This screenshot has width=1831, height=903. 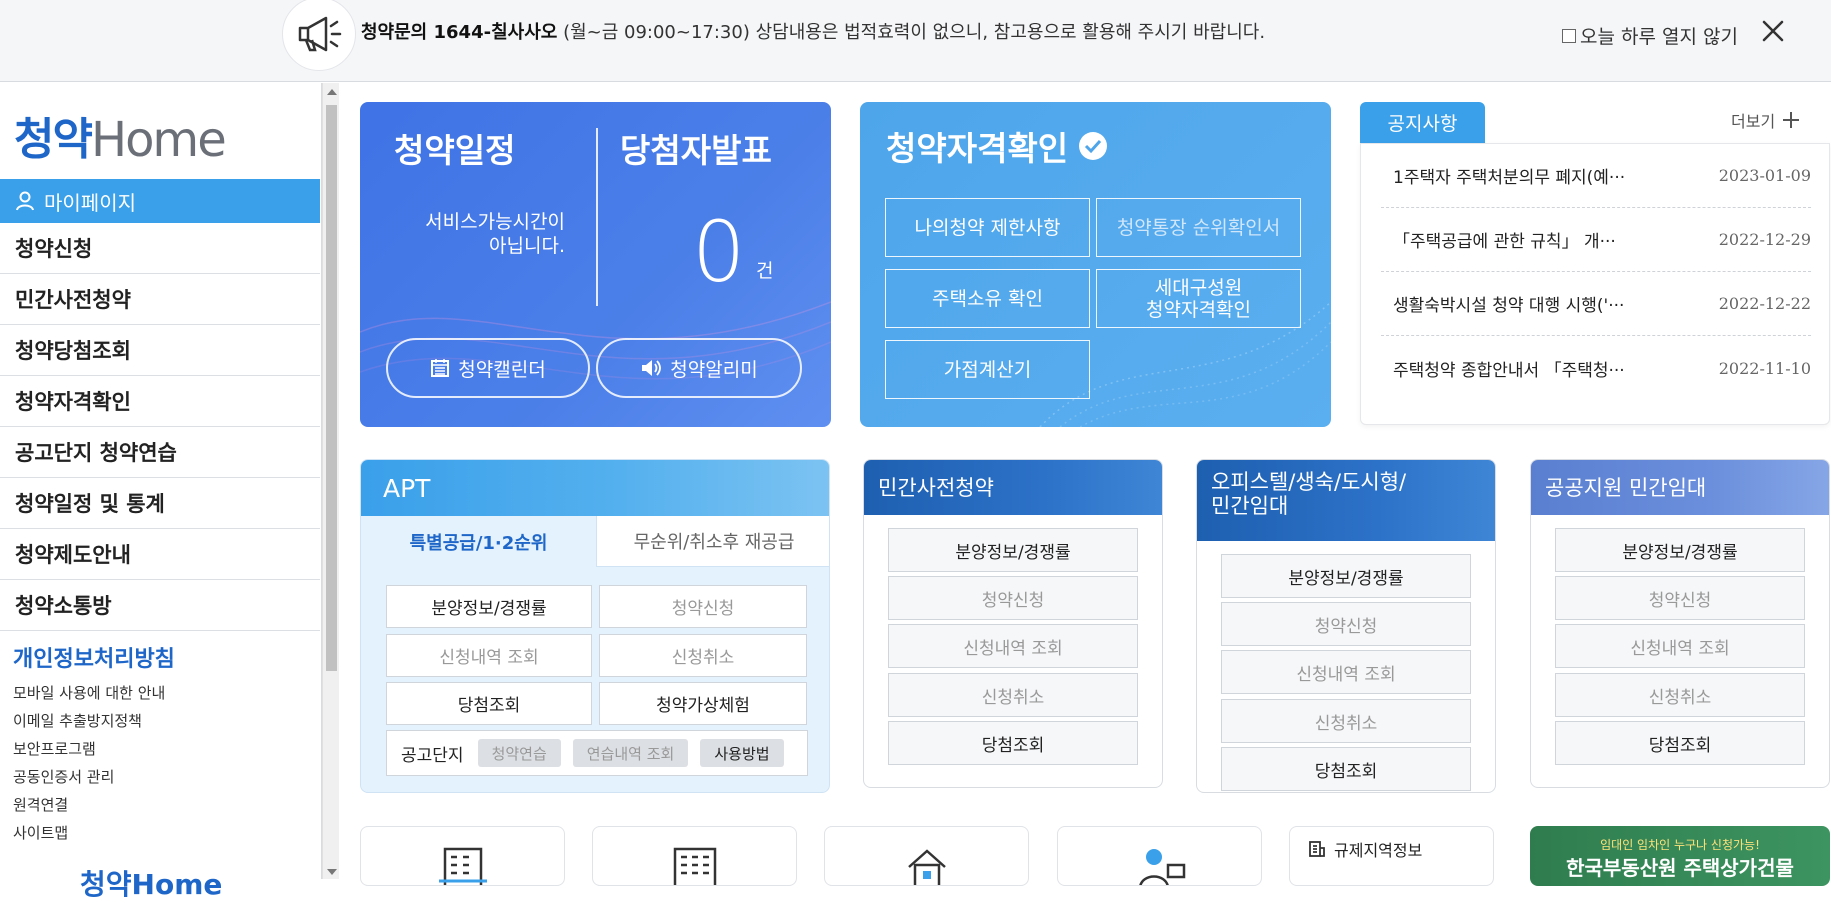 I want to click on how-to-use-button: 사용방법, so click(x=742, y=753).